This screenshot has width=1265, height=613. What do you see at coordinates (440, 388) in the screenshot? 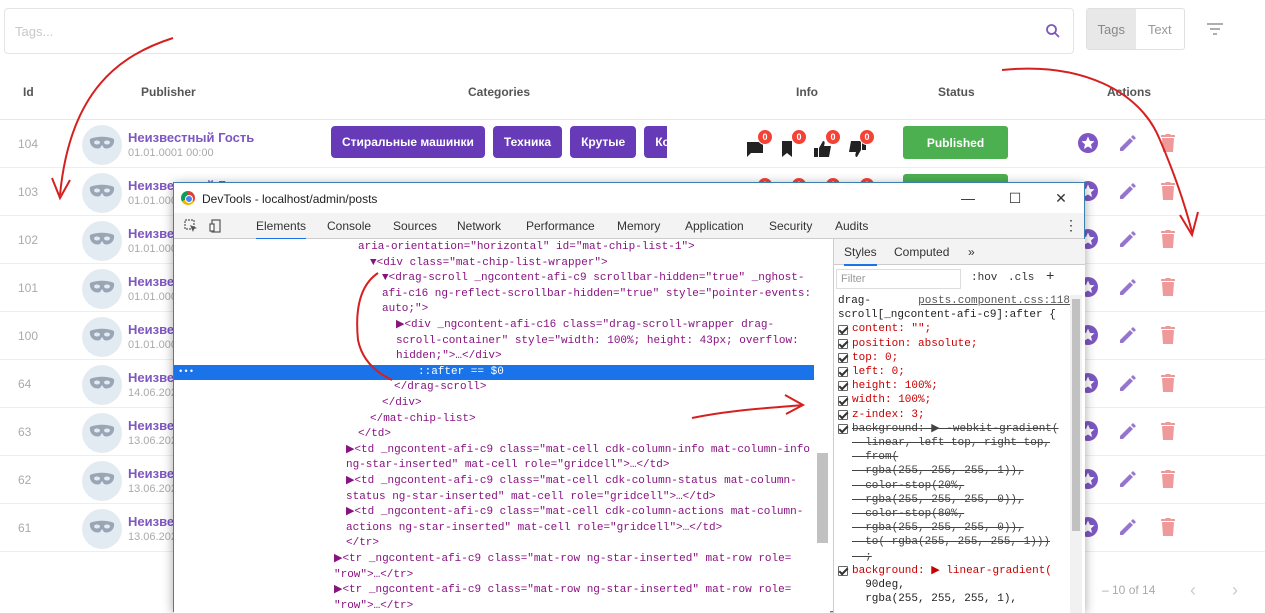
I see `dom-line: </drag-scroll>` at bounding box center [440, 388].